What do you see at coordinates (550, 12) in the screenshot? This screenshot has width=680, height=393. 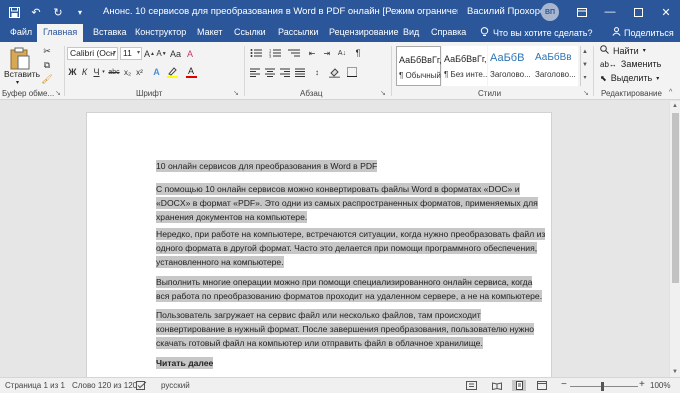 I see `avatar: ВП` at bounding box center [550, 12].